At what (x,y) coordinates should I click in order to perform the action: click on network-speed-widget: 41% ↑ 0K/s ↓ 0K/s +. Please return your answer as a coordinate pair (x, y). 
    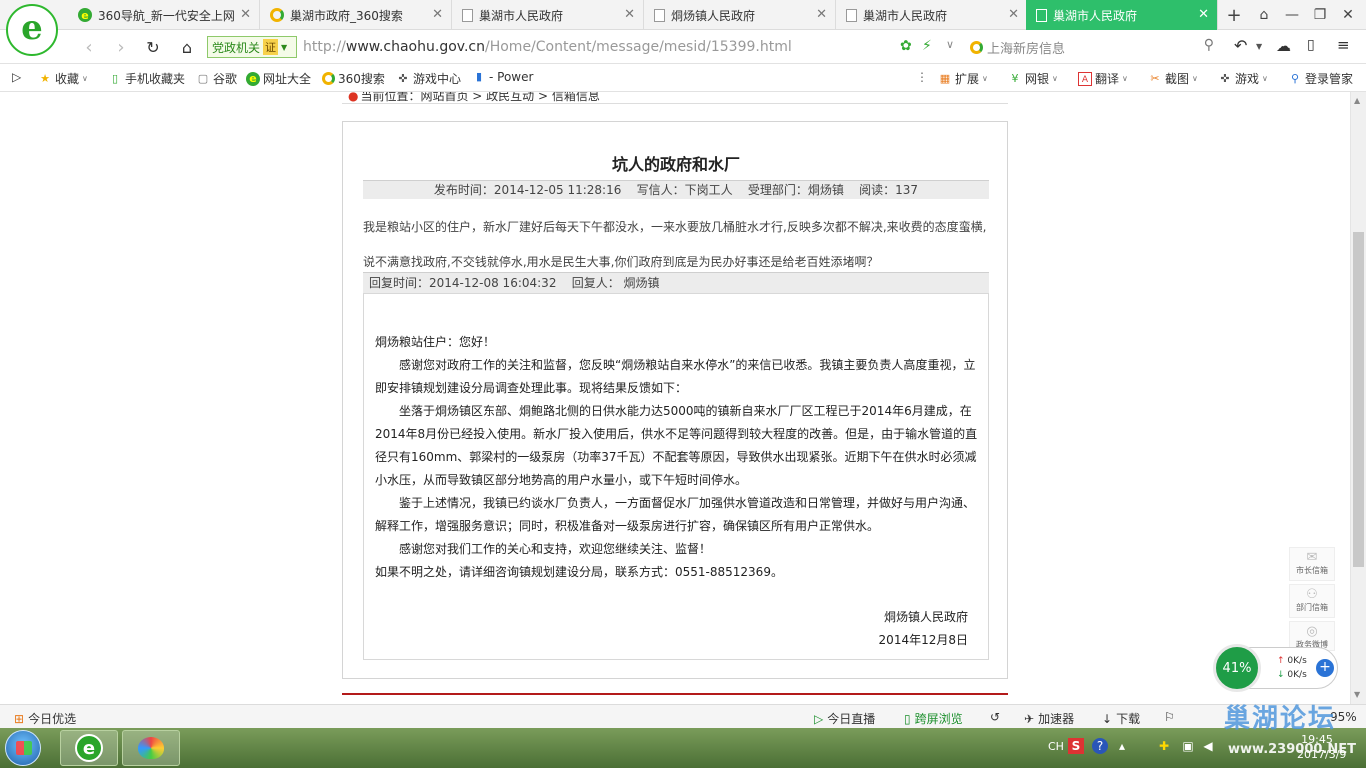
    Looking at the image, I should click on (1275, 668).